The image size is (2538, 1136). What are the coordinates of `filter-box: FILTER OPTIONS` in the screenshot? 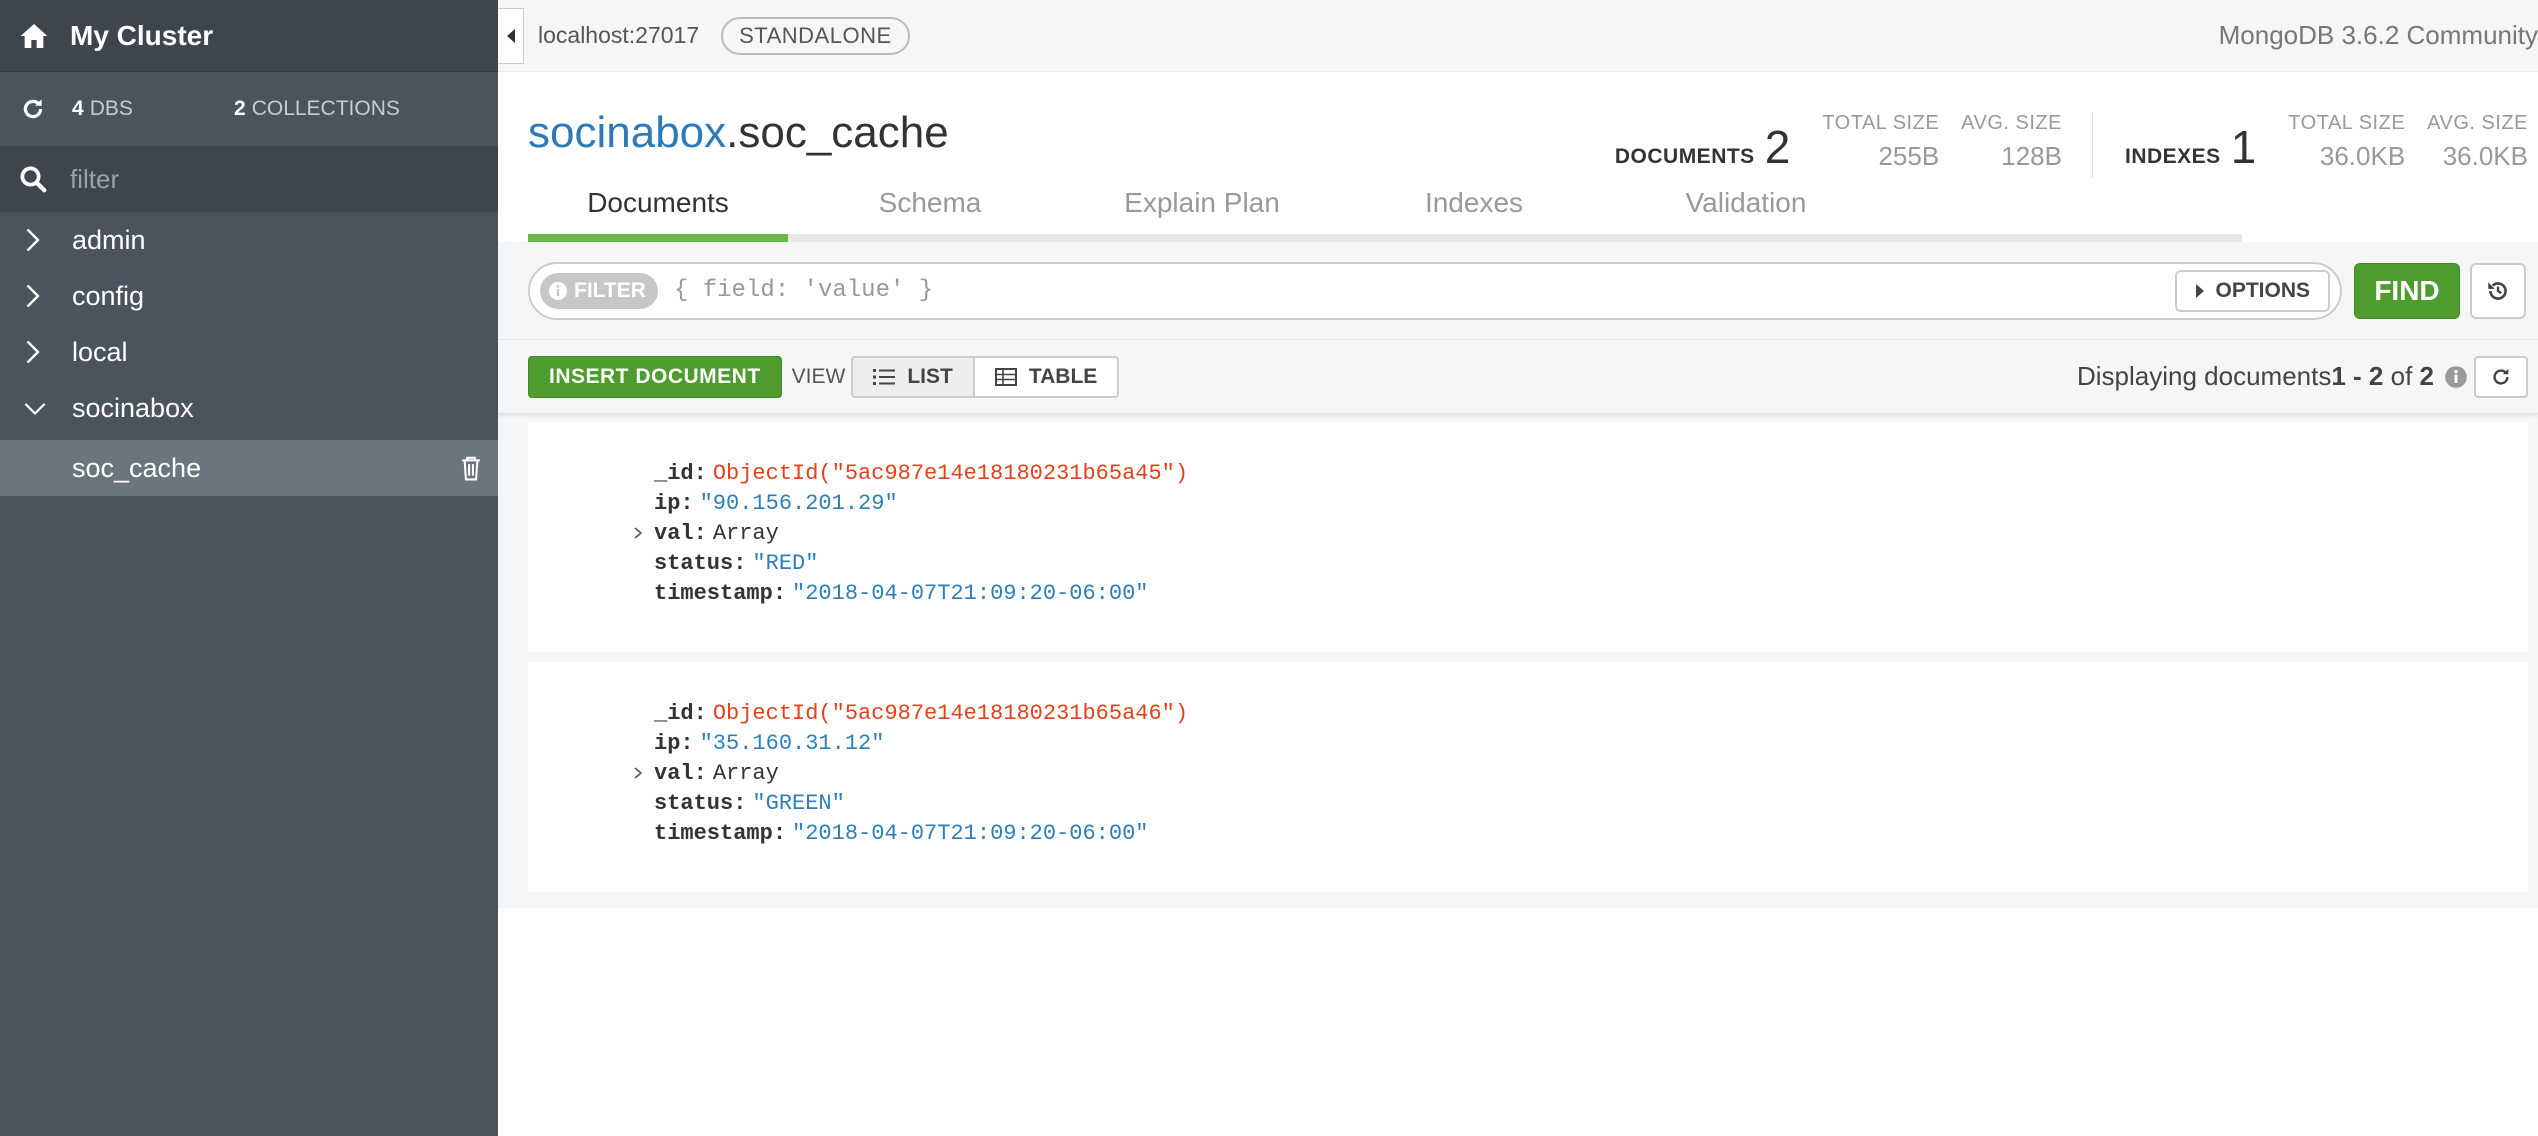 It's located at (1435, 290).